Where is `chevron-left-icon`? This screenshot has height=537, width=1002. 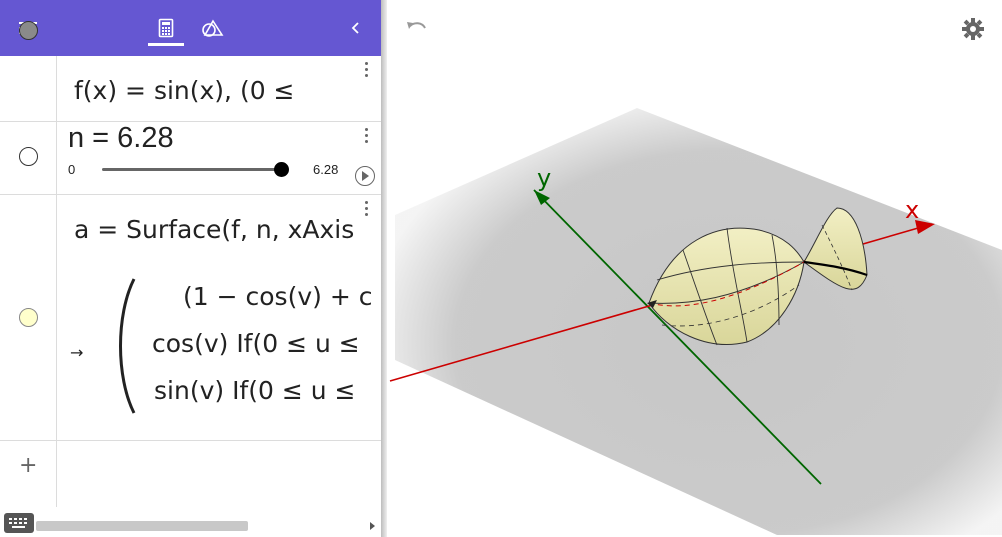
chevron-left-icon is located at coordinates (355, 28).